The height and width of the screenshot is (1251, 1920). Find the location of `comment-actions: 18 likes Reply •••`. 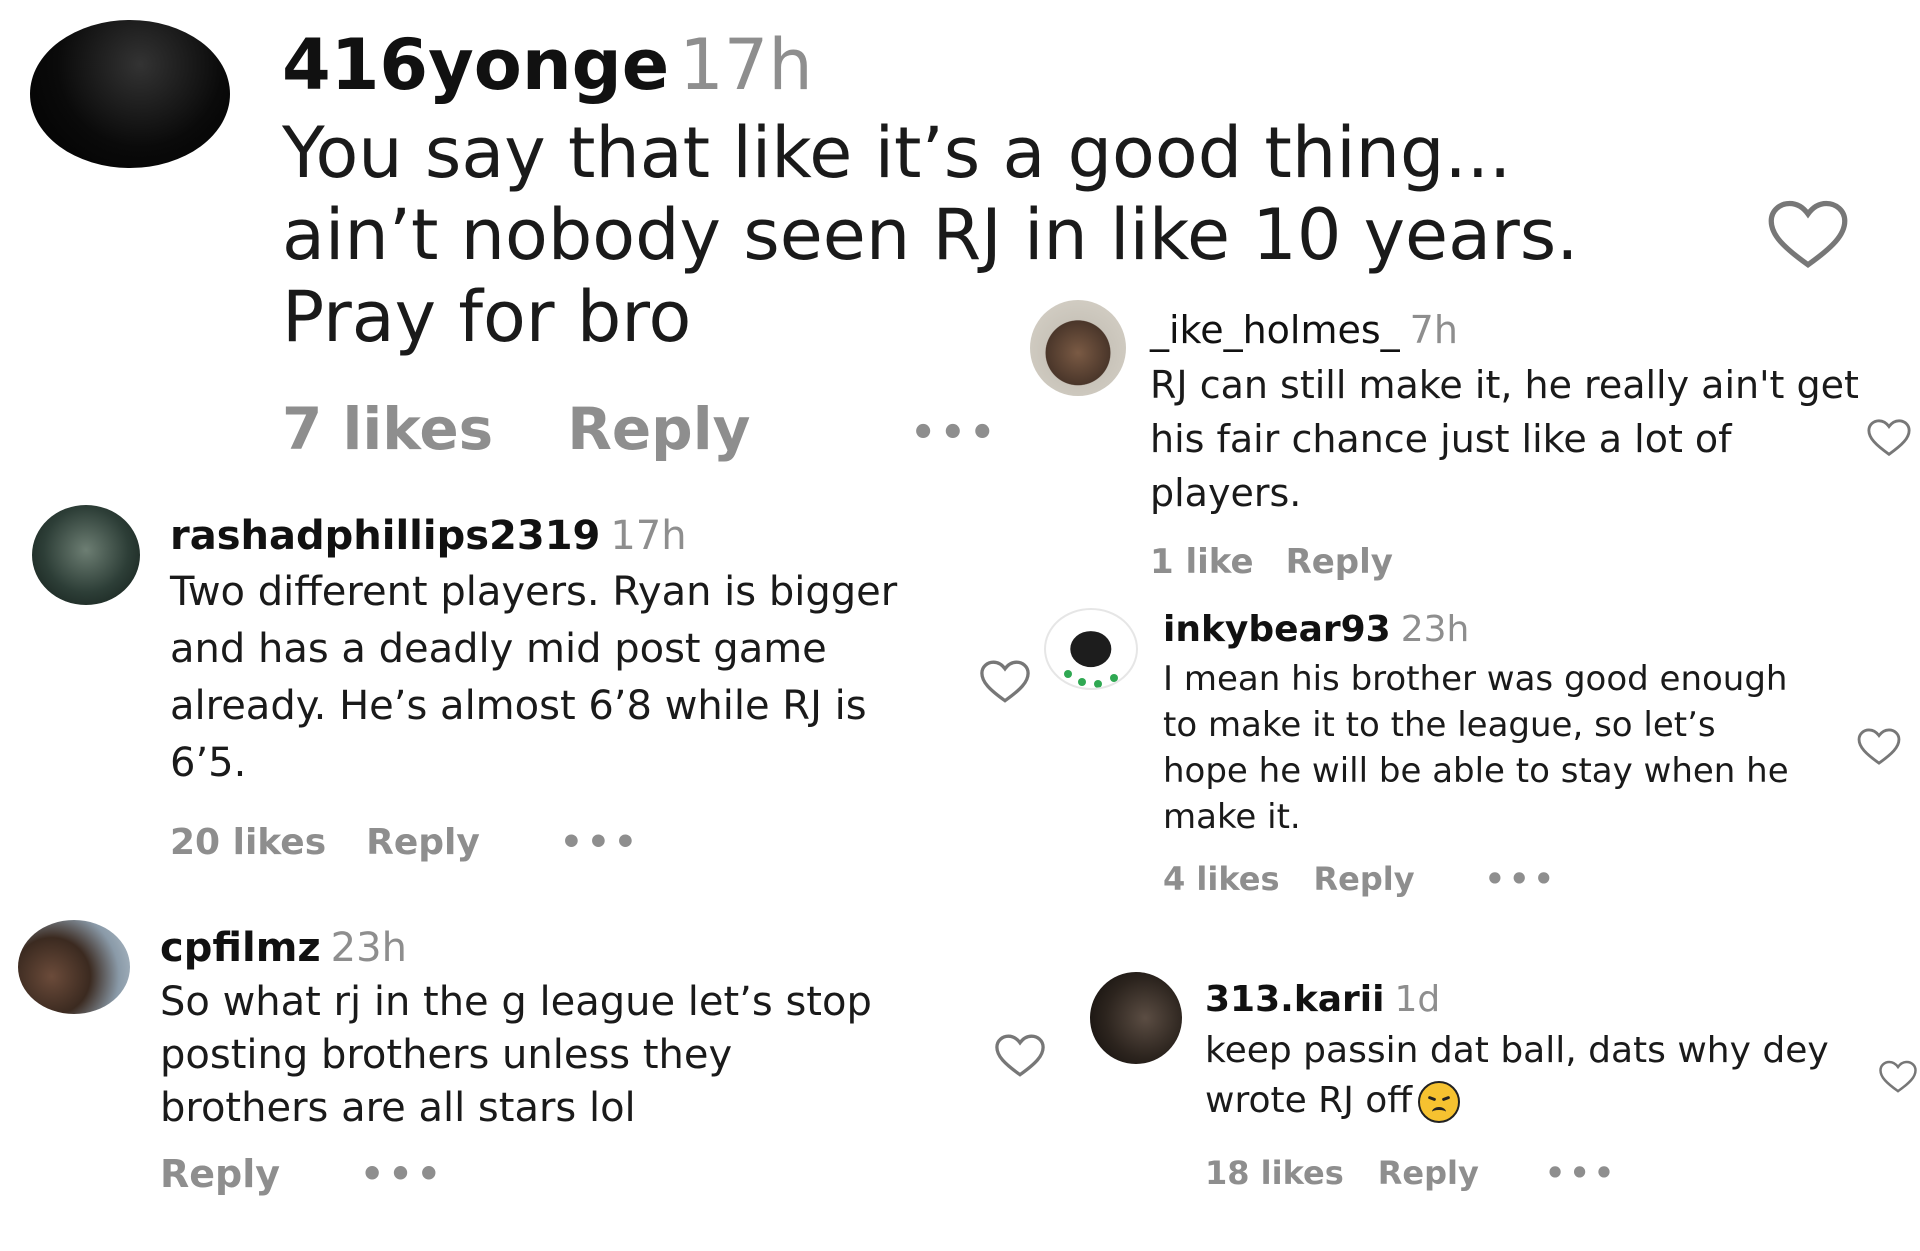

comment-actions: 18 likes Reply ••• is located at coordinates (1411, 1173).